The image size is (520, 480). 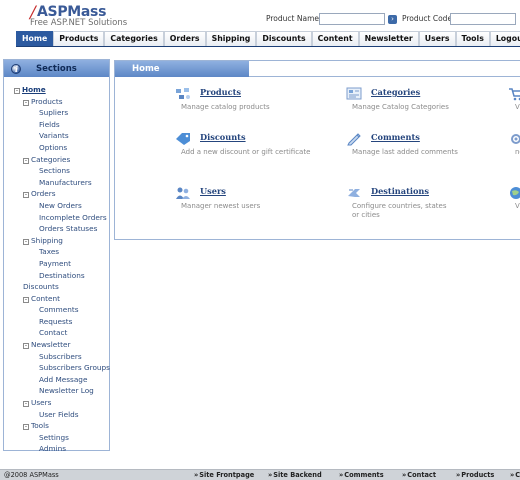 I want to click on tree-item-shipping: - Shipping, so click(x=56, y=241).